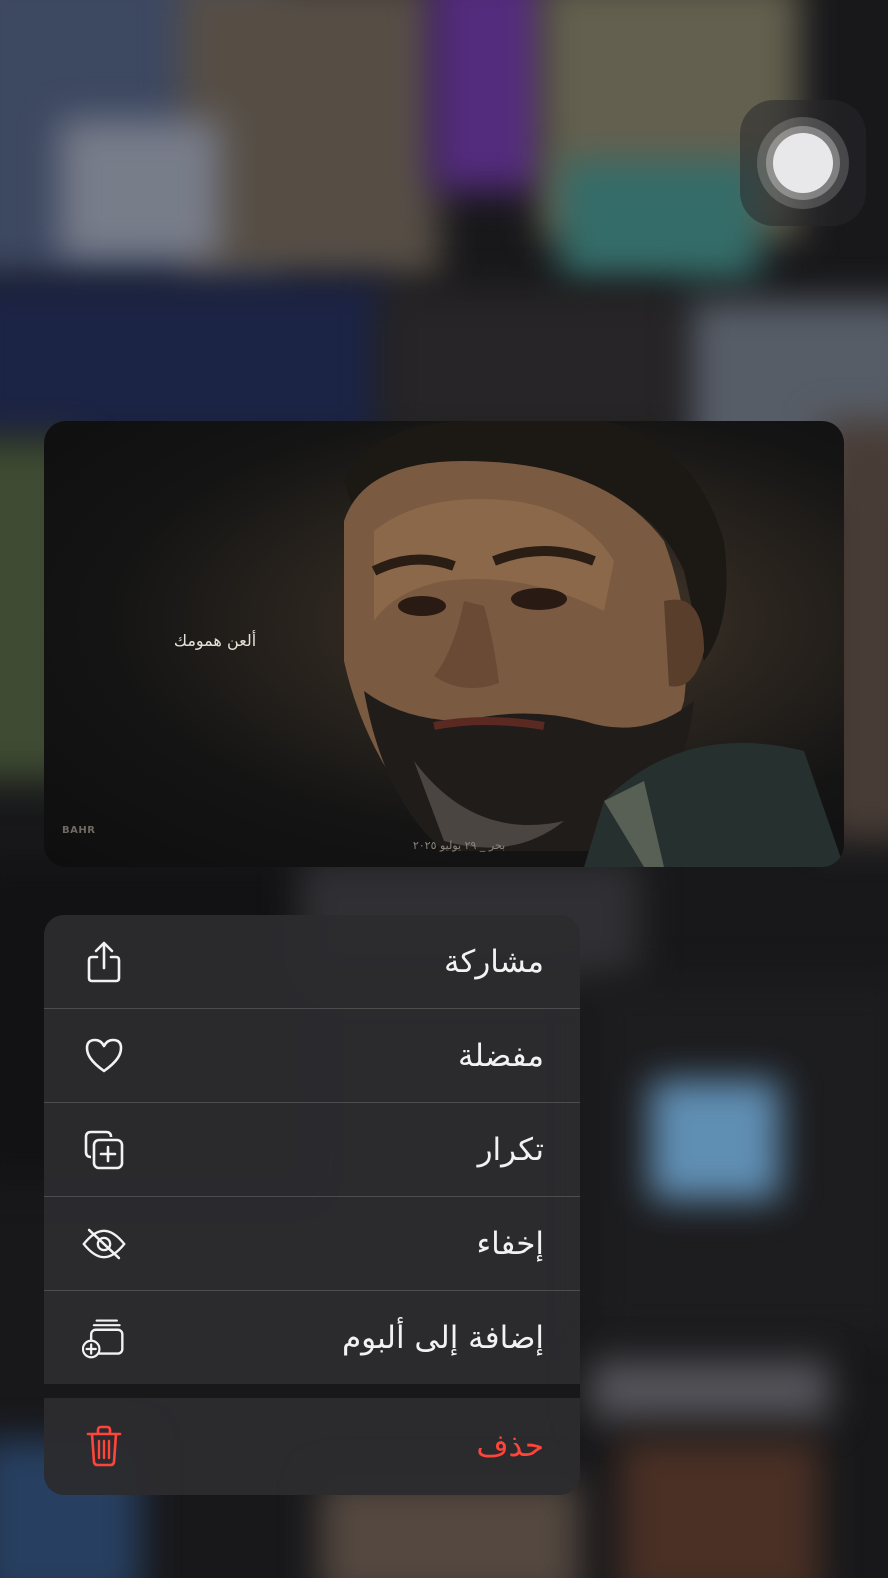 This screenshot has height=1578, width=888. I want to click on menu-item-label: مشاركة, so click(493, 961).